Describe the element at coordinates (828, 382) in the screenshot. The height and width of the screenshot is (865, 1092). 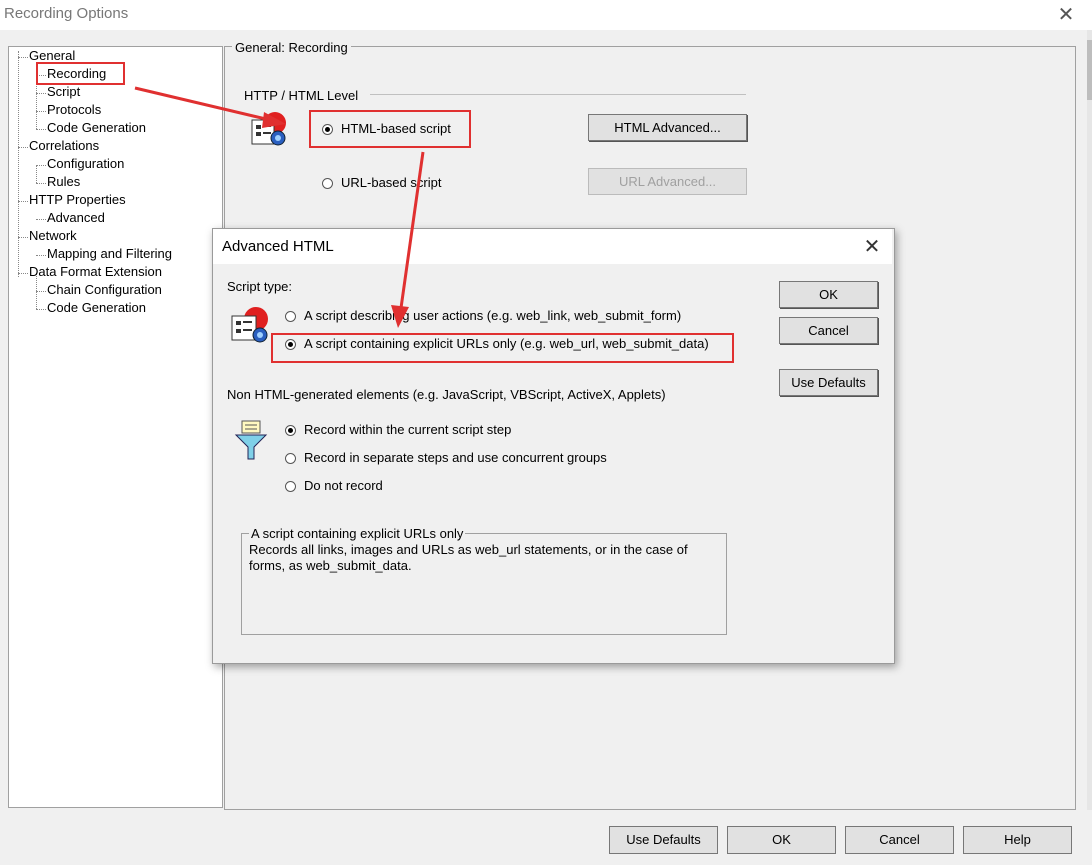
I see `dialog-use-defaults-button: Use Defaults` at that location.